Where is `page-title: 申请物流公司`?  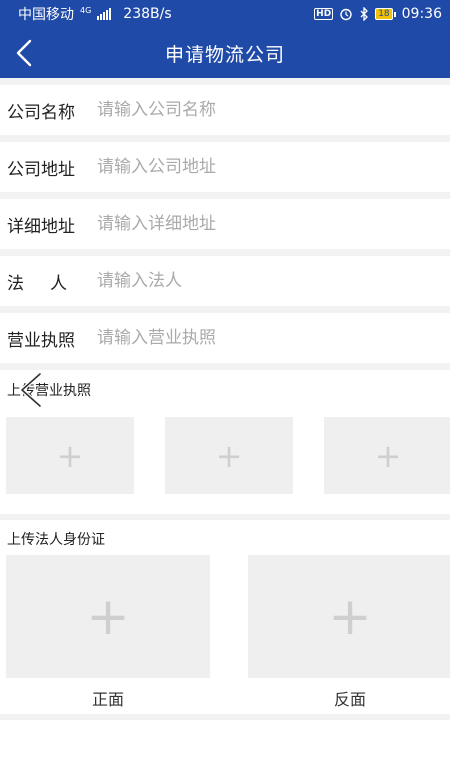 page-title: 申请物流公司 is located at coordinates (224, 54).